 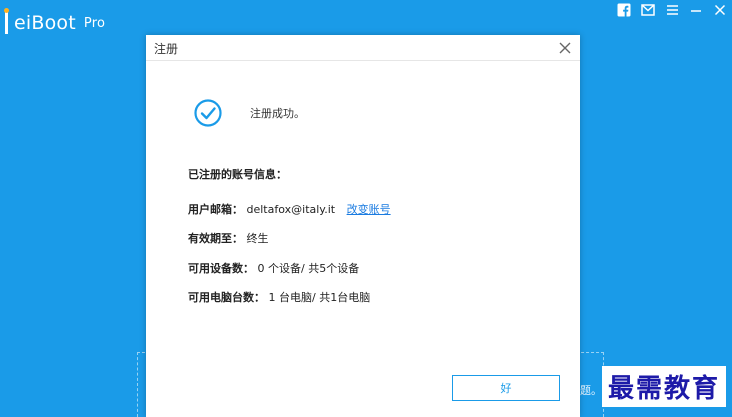 What do you see at coordinates (208, 113) in the screenshot?
I see `success-check-icon` at bounding box center [208, 113].